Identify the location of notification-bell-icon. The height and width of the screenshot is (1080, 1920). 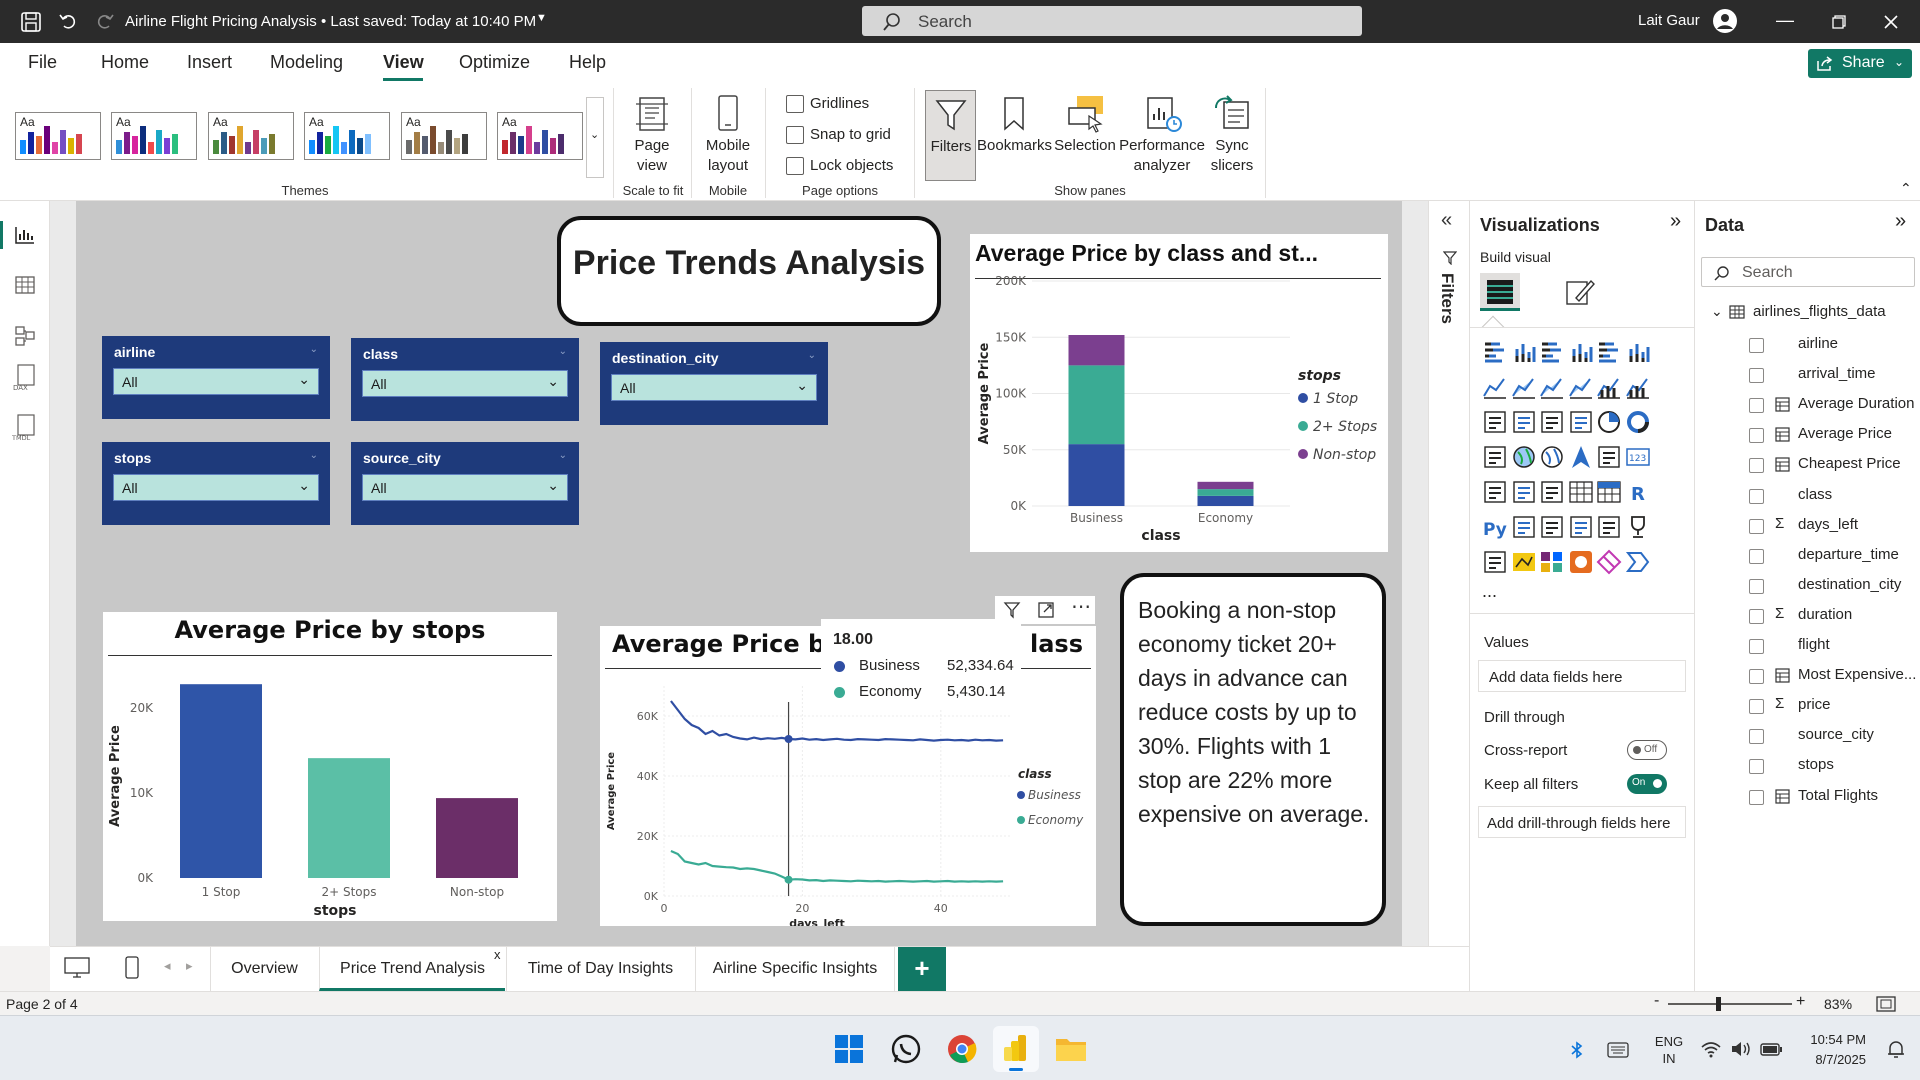
(1896, 1049).